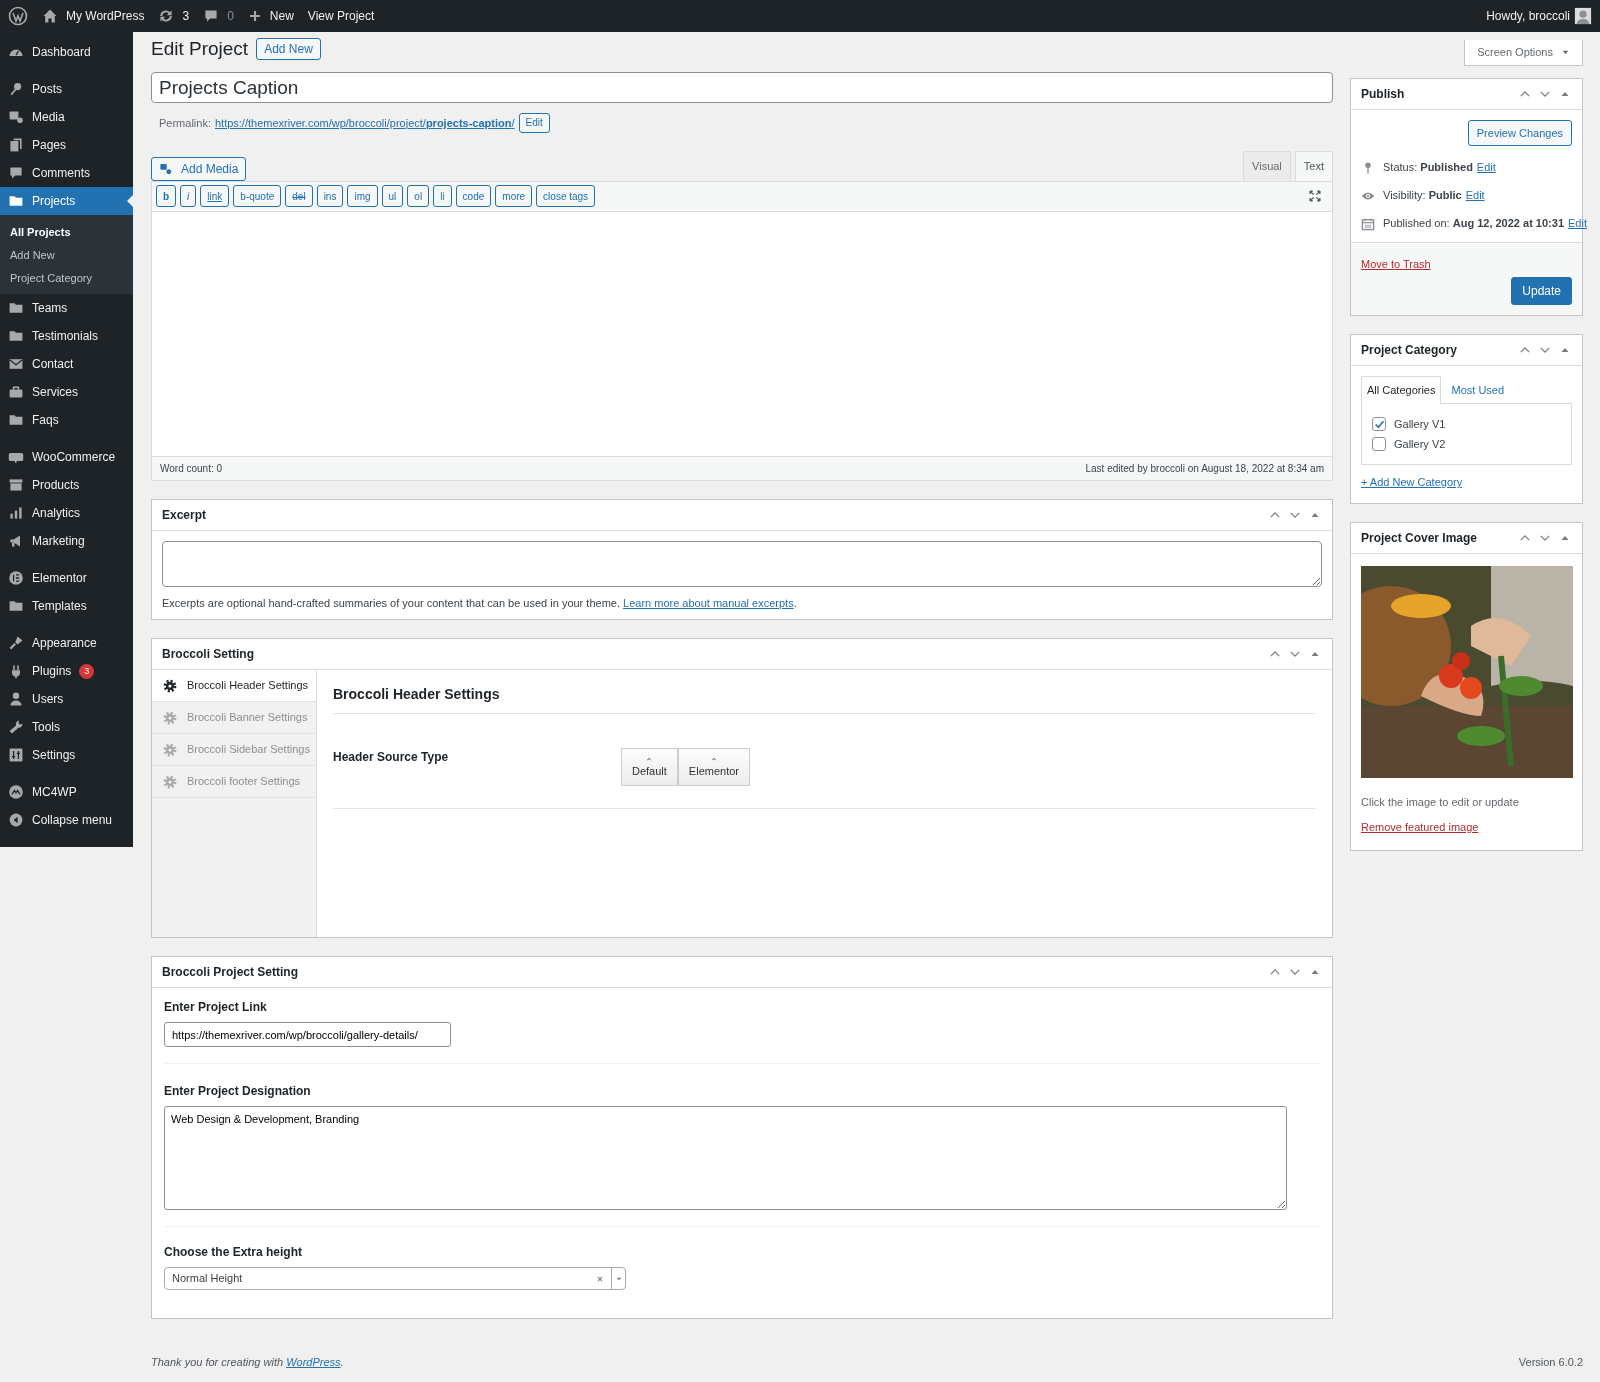 The width and height of the screenshot is (1600, 1382). I want to click on checkbox-label: Gallery V2, so click(1420, 444).